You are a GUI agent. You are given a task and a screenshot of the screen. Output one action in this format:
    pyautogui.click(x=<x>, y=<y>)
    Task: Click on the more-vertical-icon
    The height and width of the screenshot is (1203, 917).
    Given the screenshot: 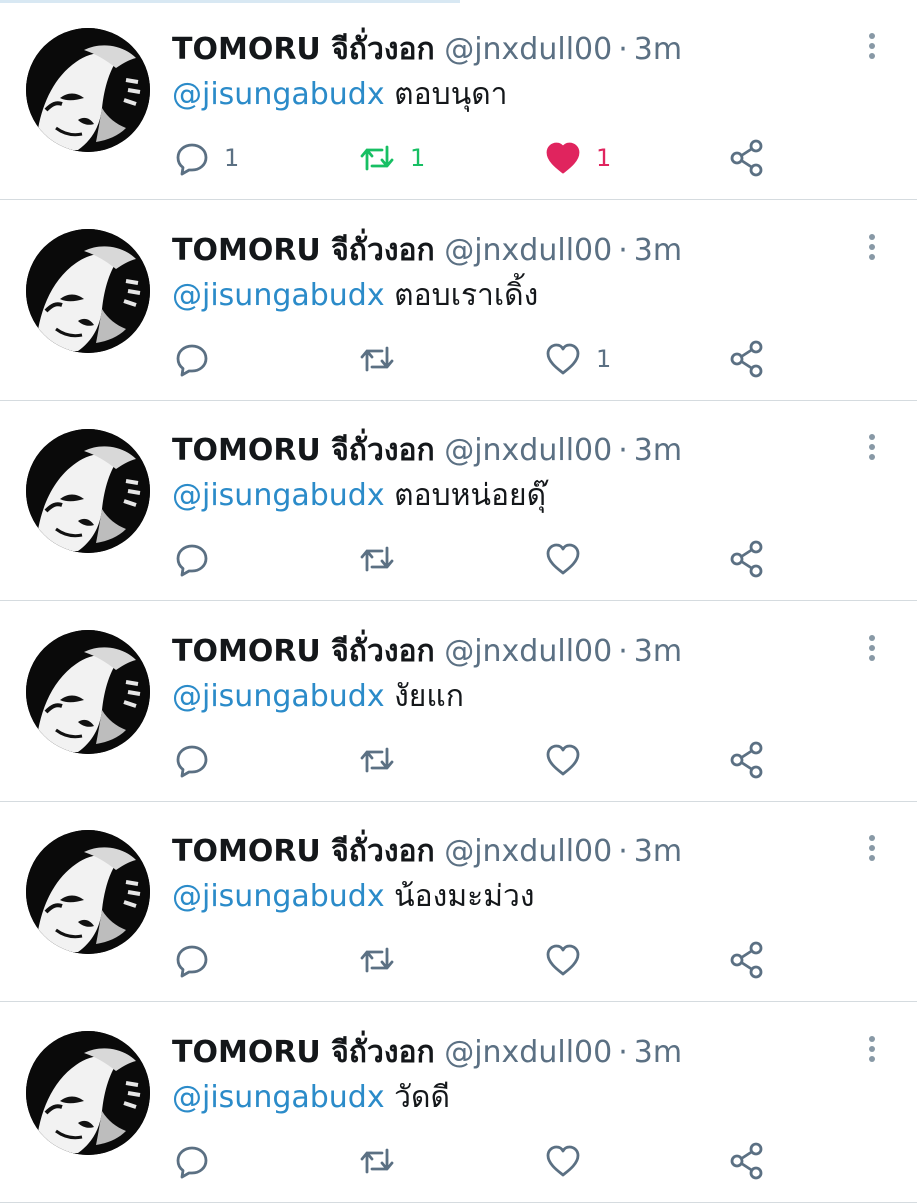 What is the action you would take?
    pyautogui.click(x=872, y=647)
    